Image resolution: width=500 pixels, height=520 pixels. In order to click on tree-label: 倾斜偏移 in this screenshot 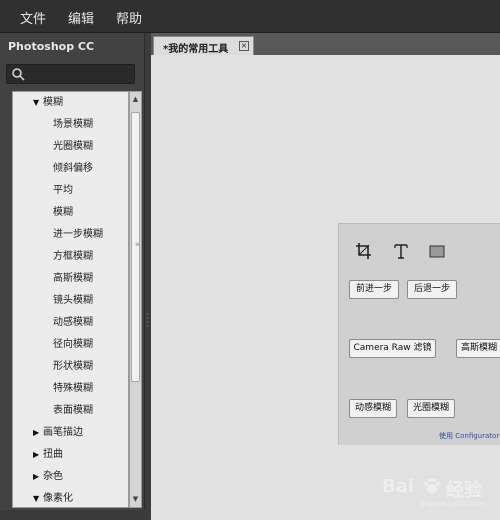, I will do `click(73, 168)`.